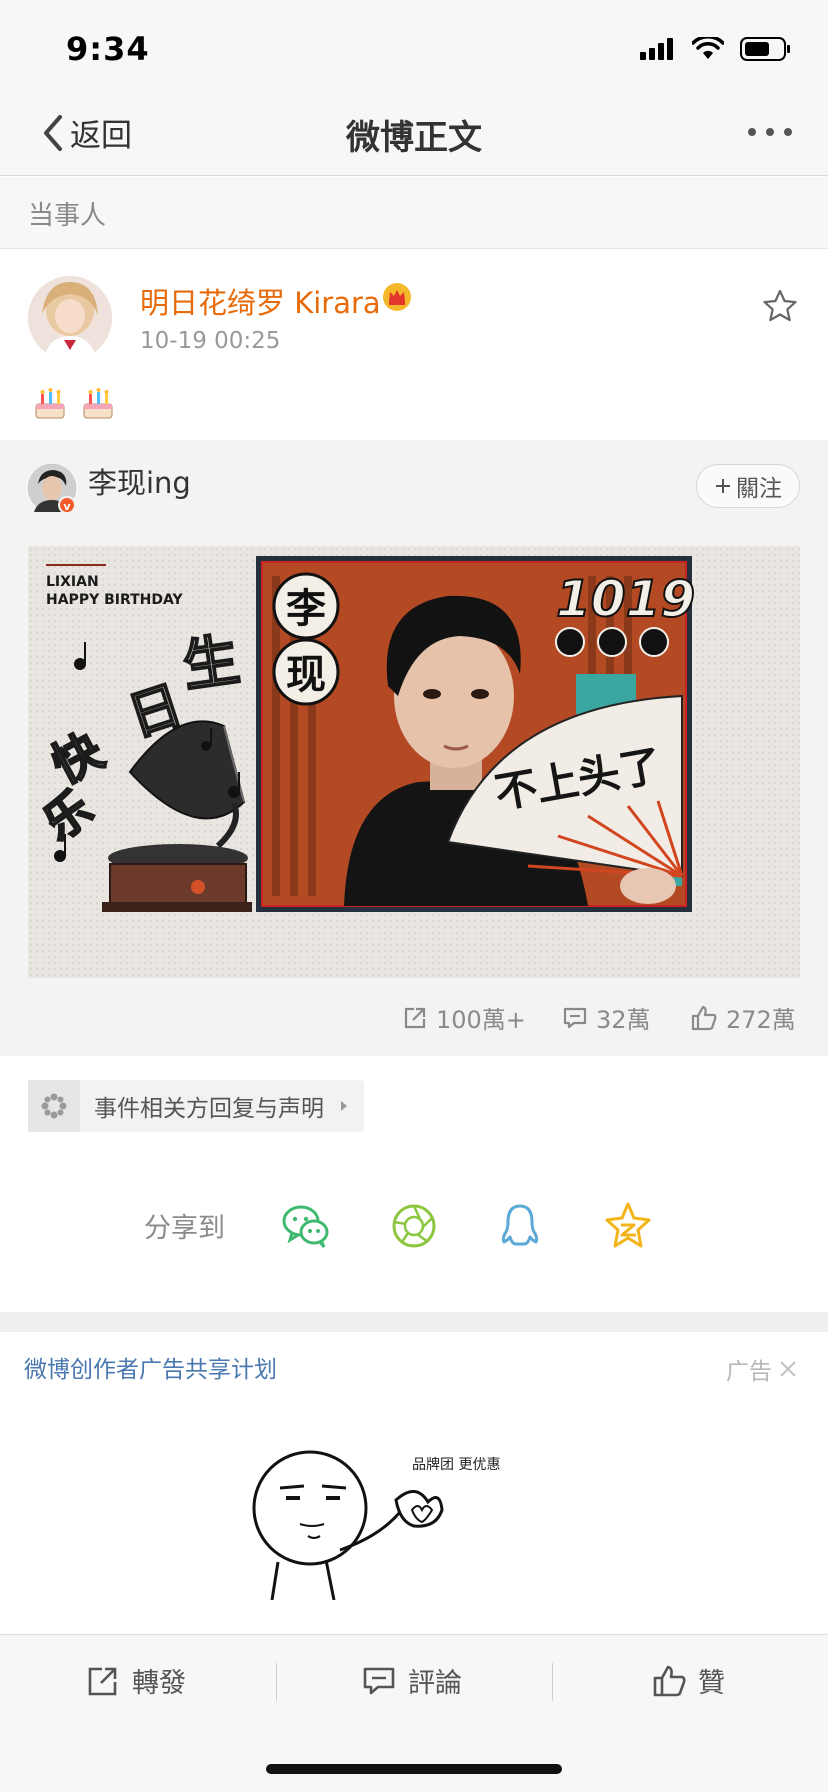 The height and width of the screenshot is (1792, 828). I want to click on moments-icon, so click(414, 1226).